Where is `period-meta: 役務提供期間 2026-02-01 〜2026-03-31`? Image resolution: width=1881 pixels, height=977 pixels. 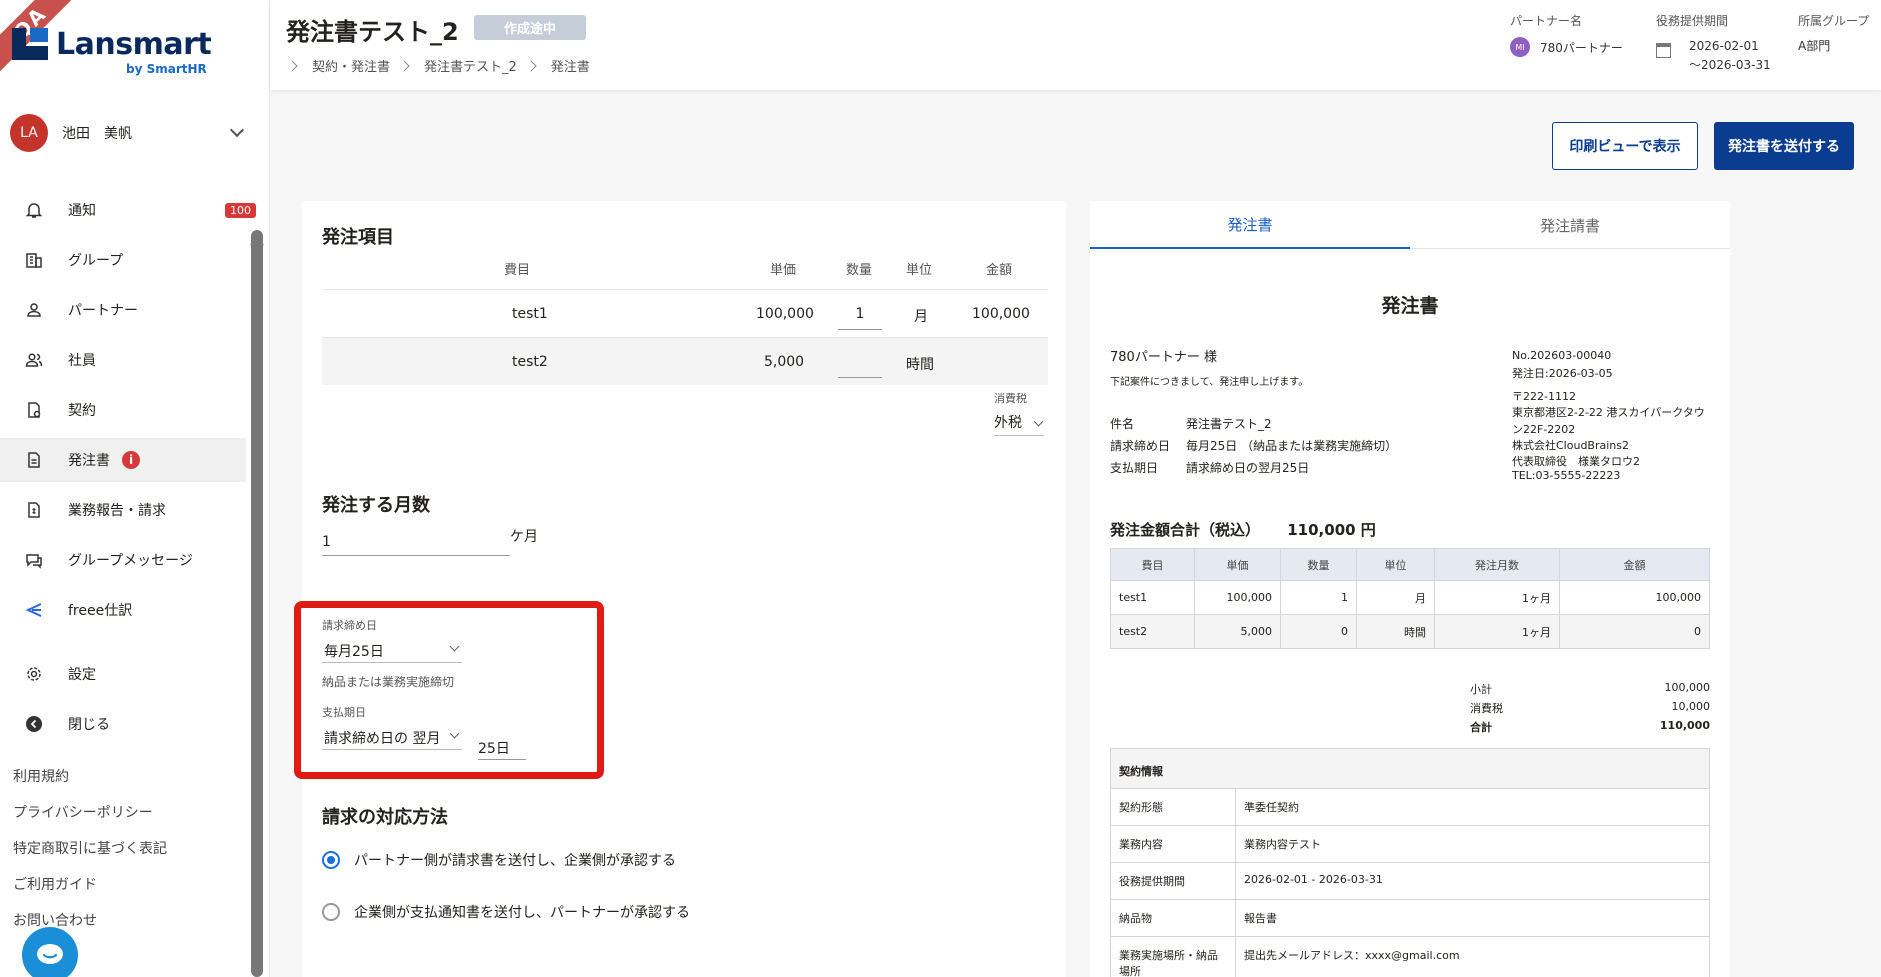
period-meta: 役務提供期間 2026-02-01 〜2026-03-31 is located at coordinates (1713, 43).